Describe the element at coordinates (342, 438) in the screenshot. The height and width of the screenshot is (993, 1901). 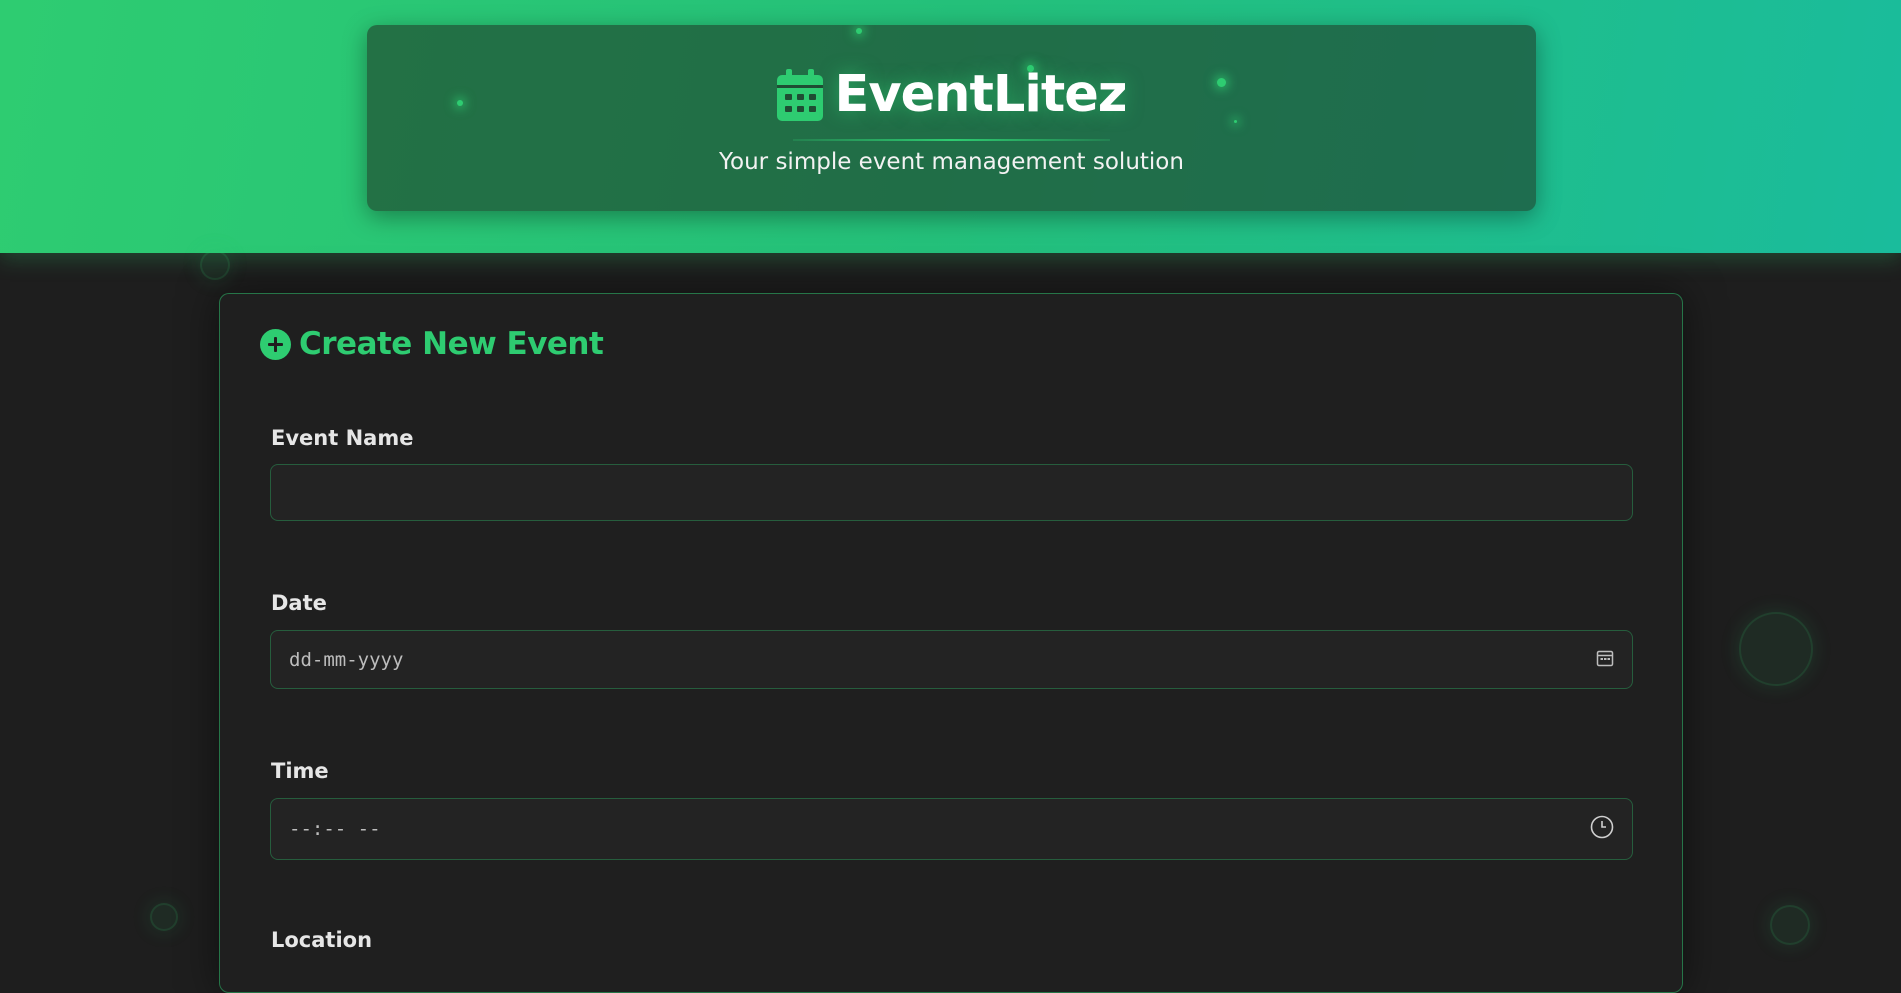
I see `event-name-label: Event Name` at that location.